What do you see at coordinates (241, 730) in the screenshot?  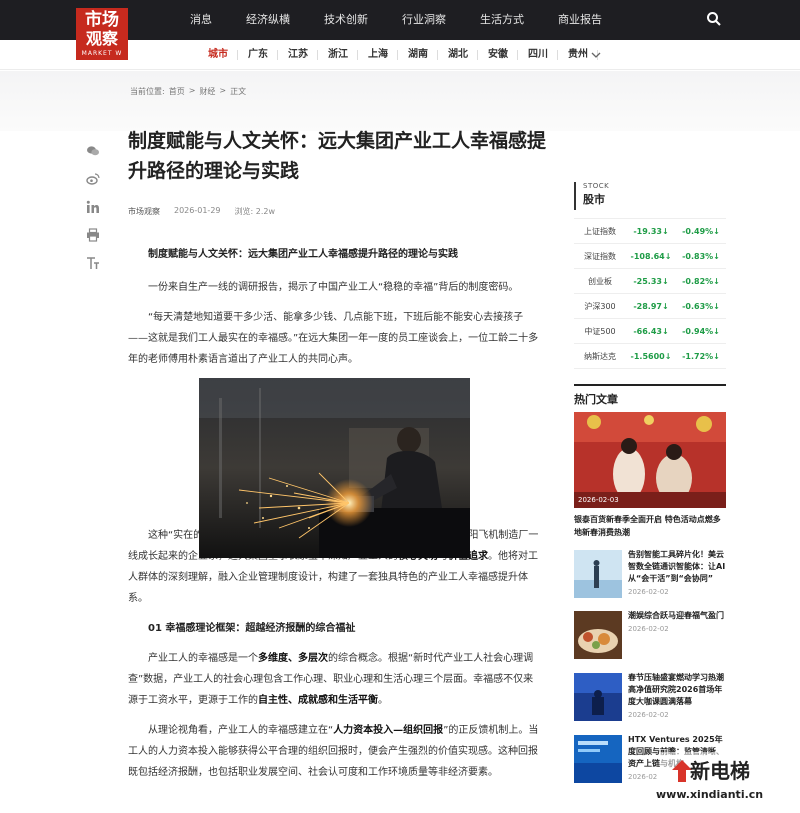 I see `text-run: 从理论视角看，产业工人的幸福感建立在“` at bounding box center [241, 730].